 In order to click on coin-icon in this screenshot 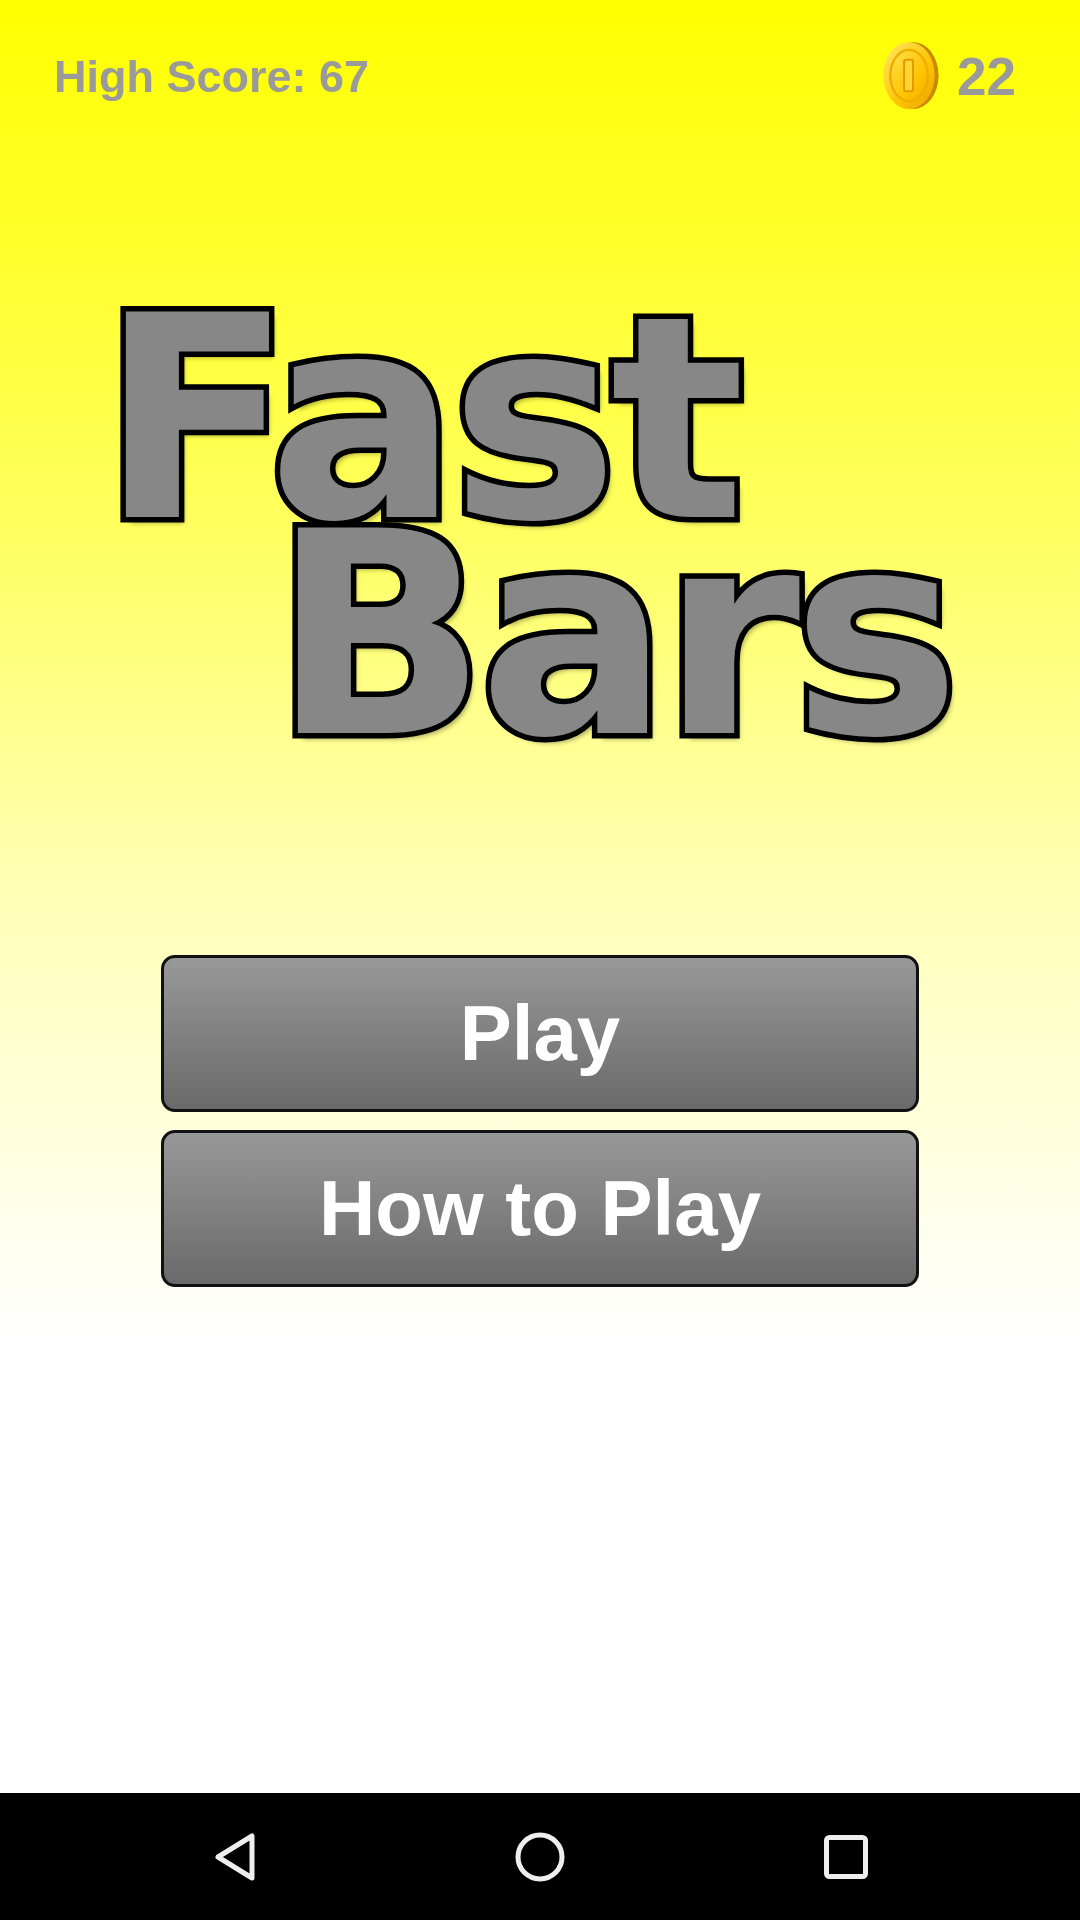, I will do `click(910, 76)`.